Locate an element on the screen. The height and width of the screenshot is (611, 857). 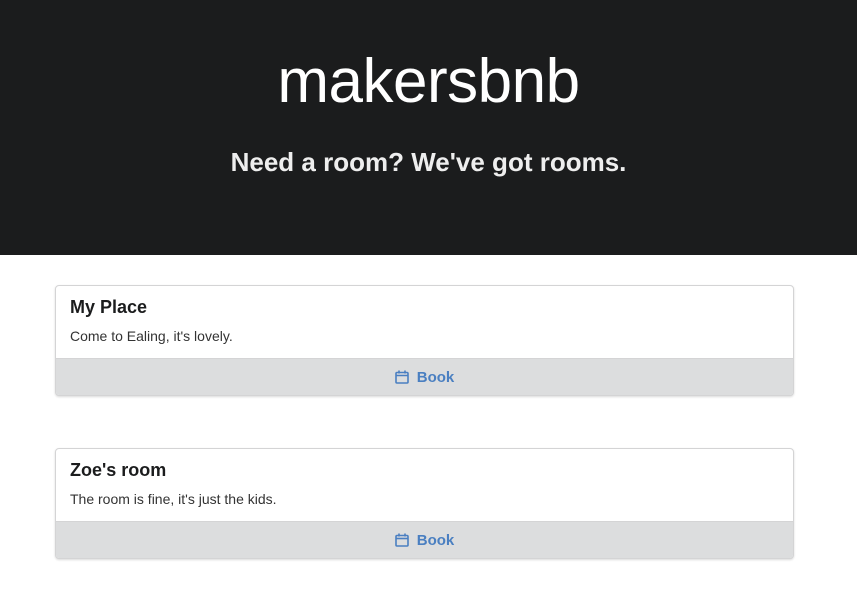
site-title: makersbnb is located at coordinates (428, 81).